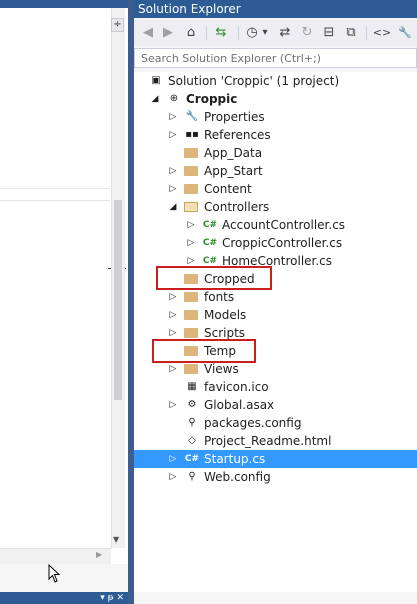 The image size is (417, 604). Describe the element at coordinates (275, 225) in the screenshot. I see `tree-item: ▷ C# AccountController.cs` at that location.